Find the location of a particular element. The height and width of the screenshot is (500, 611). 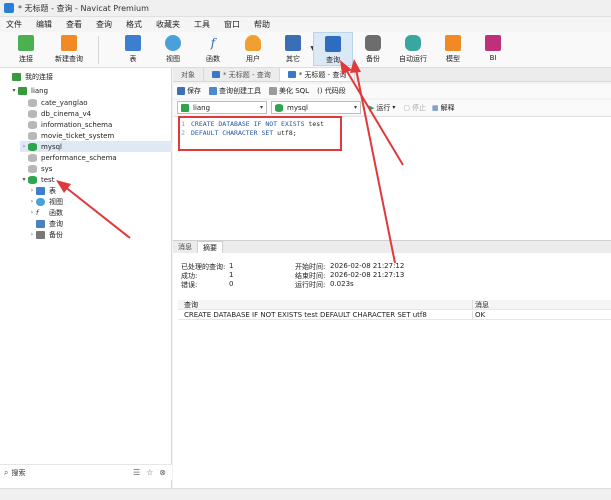

database-select: mysql ▾ is located at coordinates (316, 107).